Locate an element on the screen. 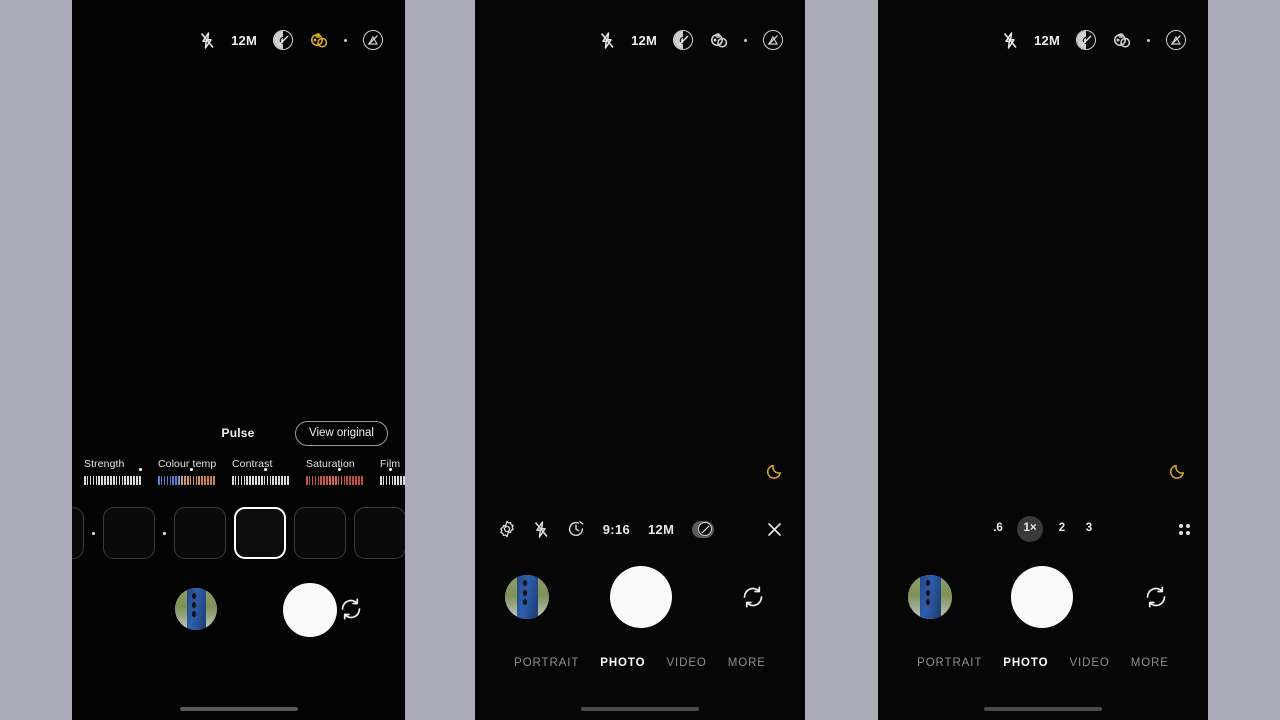 The width and height of the screenshot is (1280, 720). colour-temp-slider-marker is located at coordinates (191, 469).